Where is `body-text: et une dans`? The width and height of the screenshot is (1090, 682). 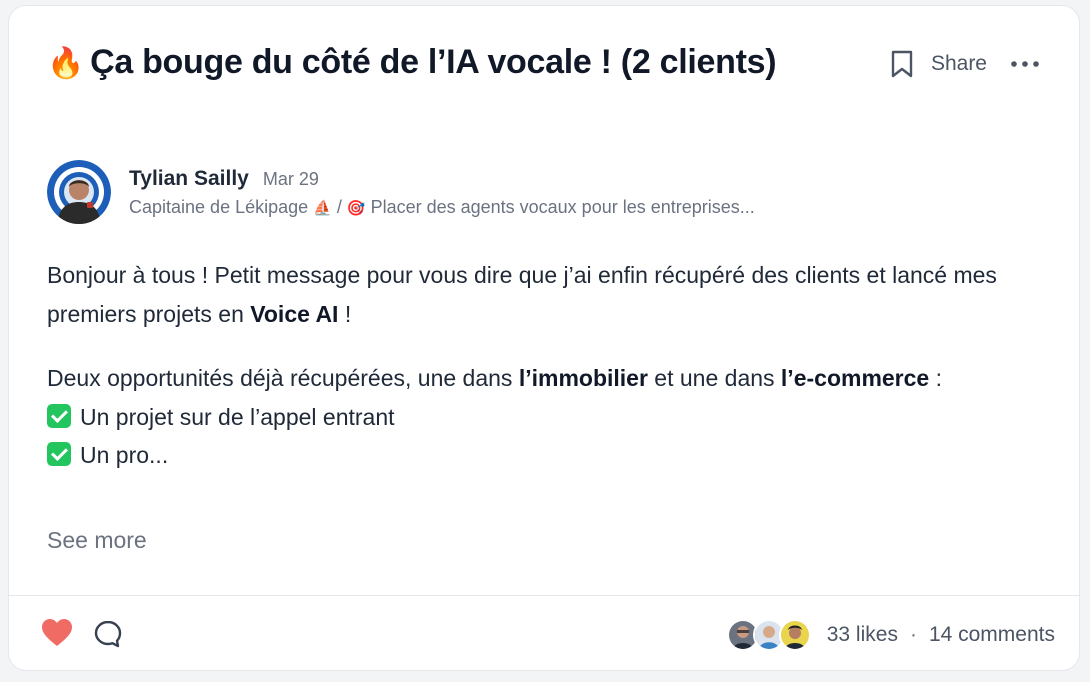
body-text: et une dans is located at coordinates (714, 378).